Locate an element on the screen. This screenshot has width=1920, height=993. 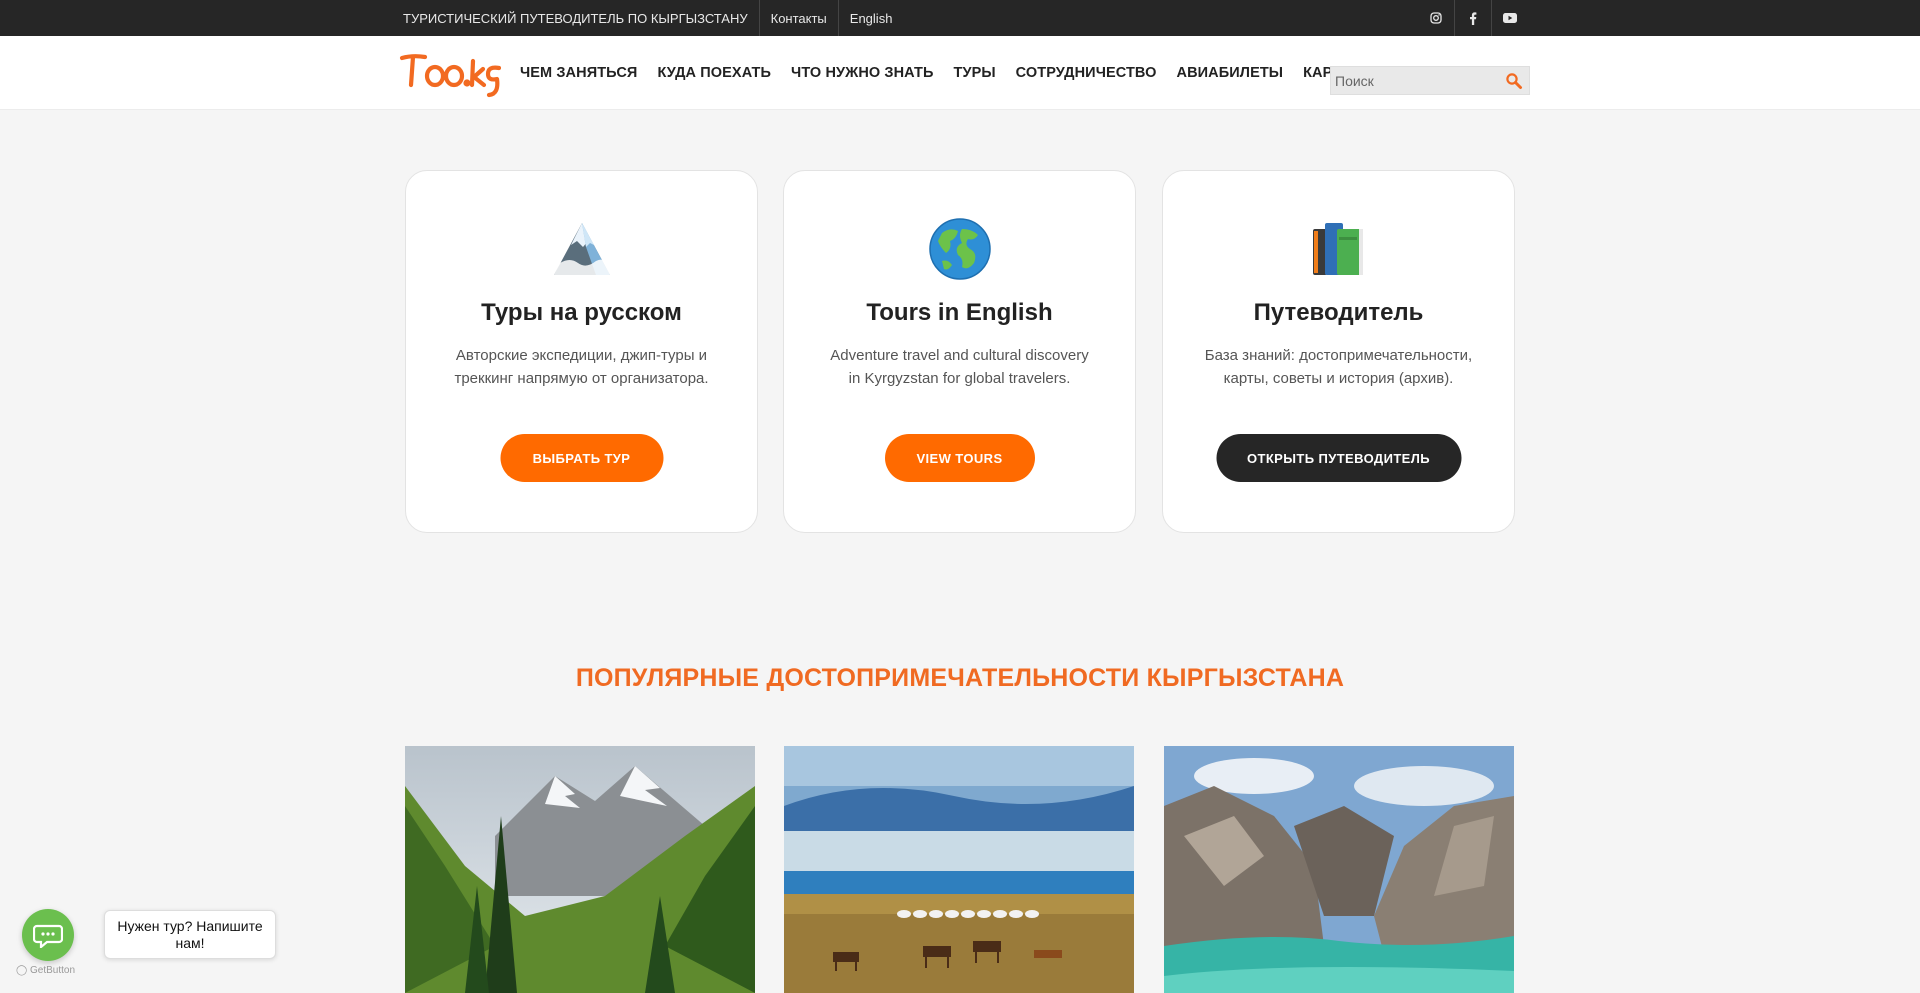
nav-what-to-do: ЧЕМ ЗАНЯТЬСЯ is located at coordinates (578, 73).